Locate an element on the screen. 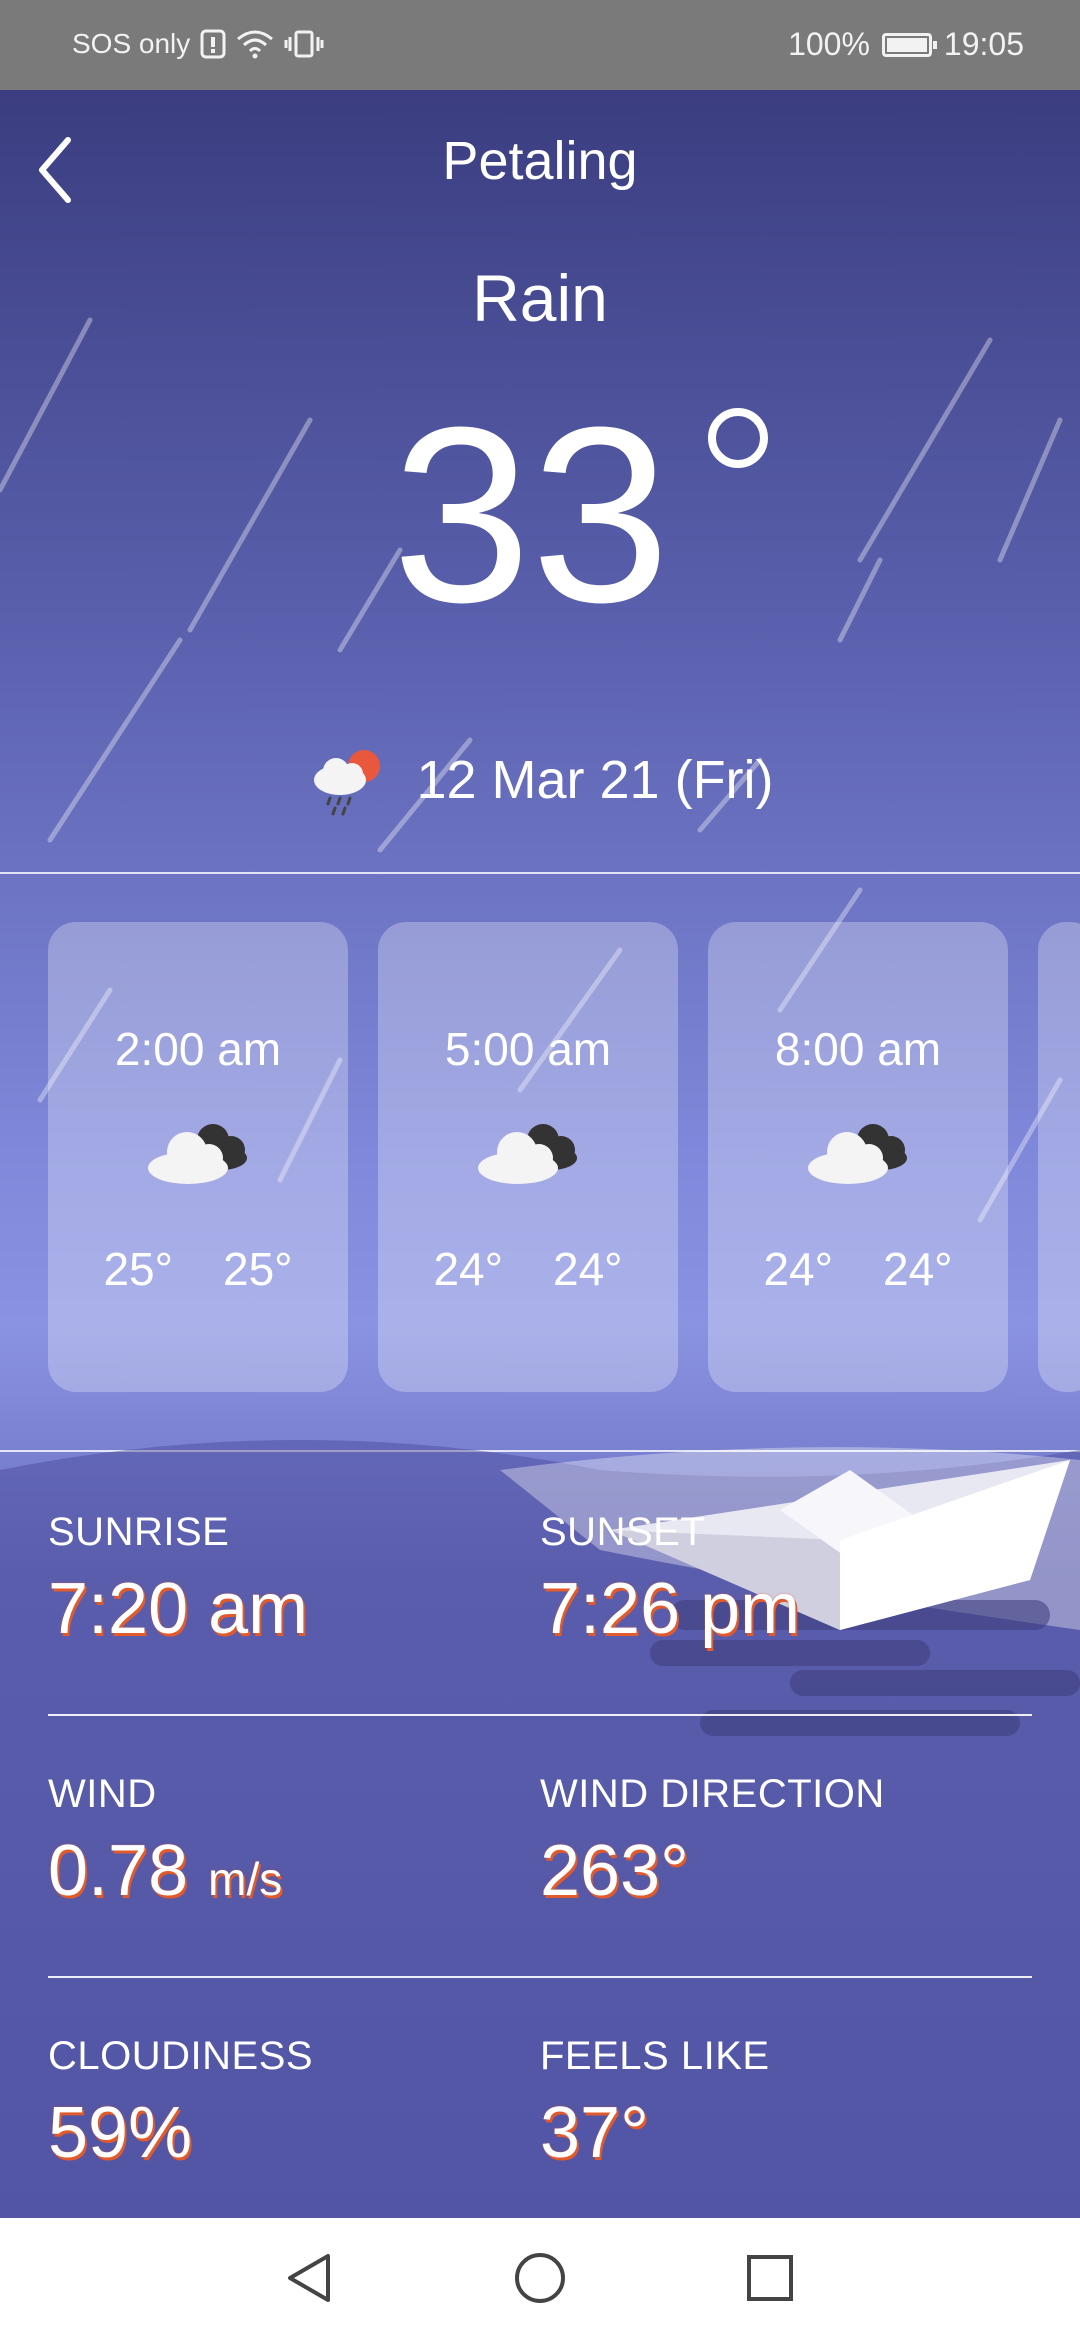  battery-icon is located at coordinates (909, 44).